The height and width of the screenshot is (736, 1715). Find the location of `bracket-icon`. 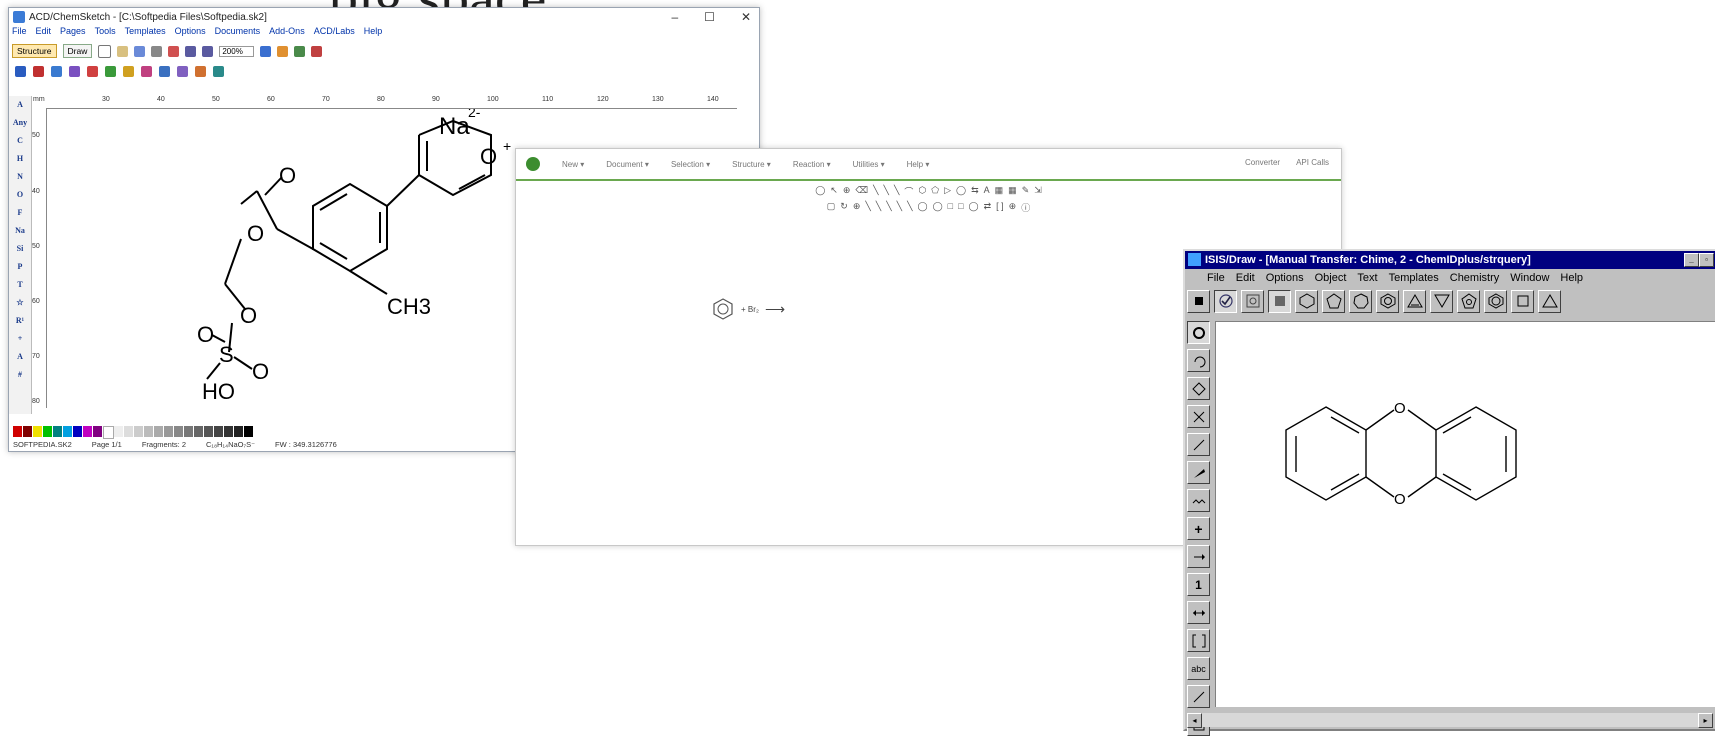

bracket-icon is located at coordinates (1198, 640).